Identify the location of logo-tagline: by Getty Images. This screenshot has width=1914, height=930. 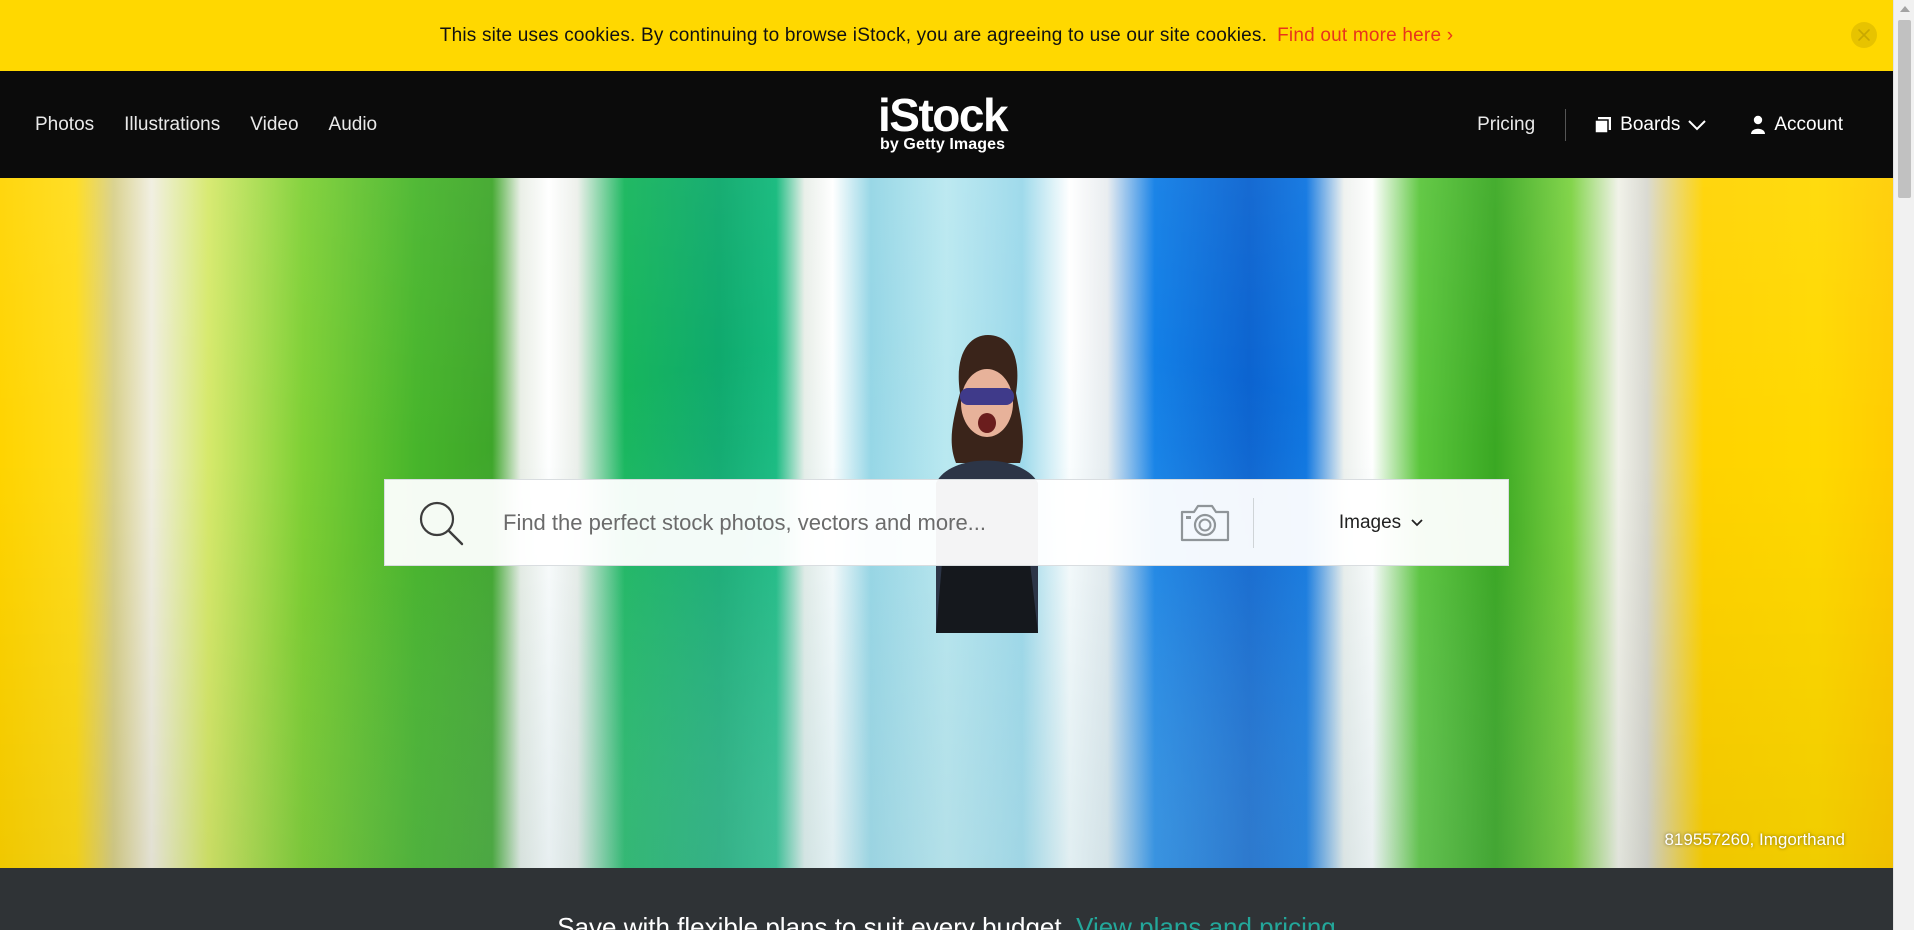
(943, 144).